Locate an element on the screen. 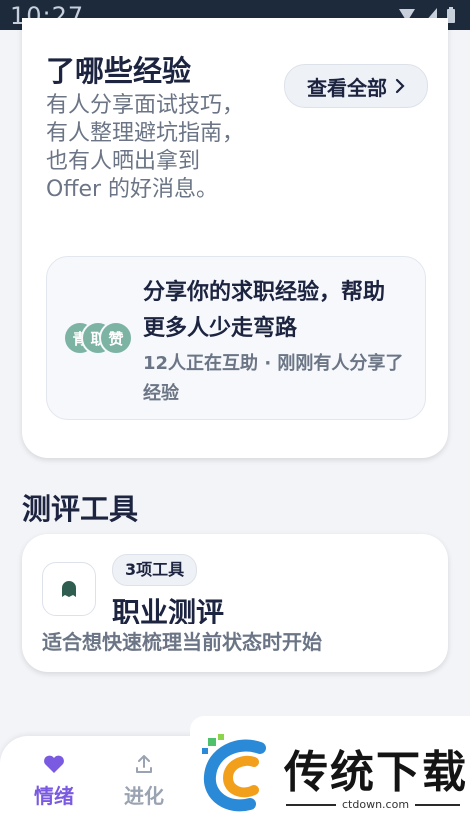 The height and width of the screenshot is (836, 470). watermark-name: 传统下载 is located at coordinates (376, 772).